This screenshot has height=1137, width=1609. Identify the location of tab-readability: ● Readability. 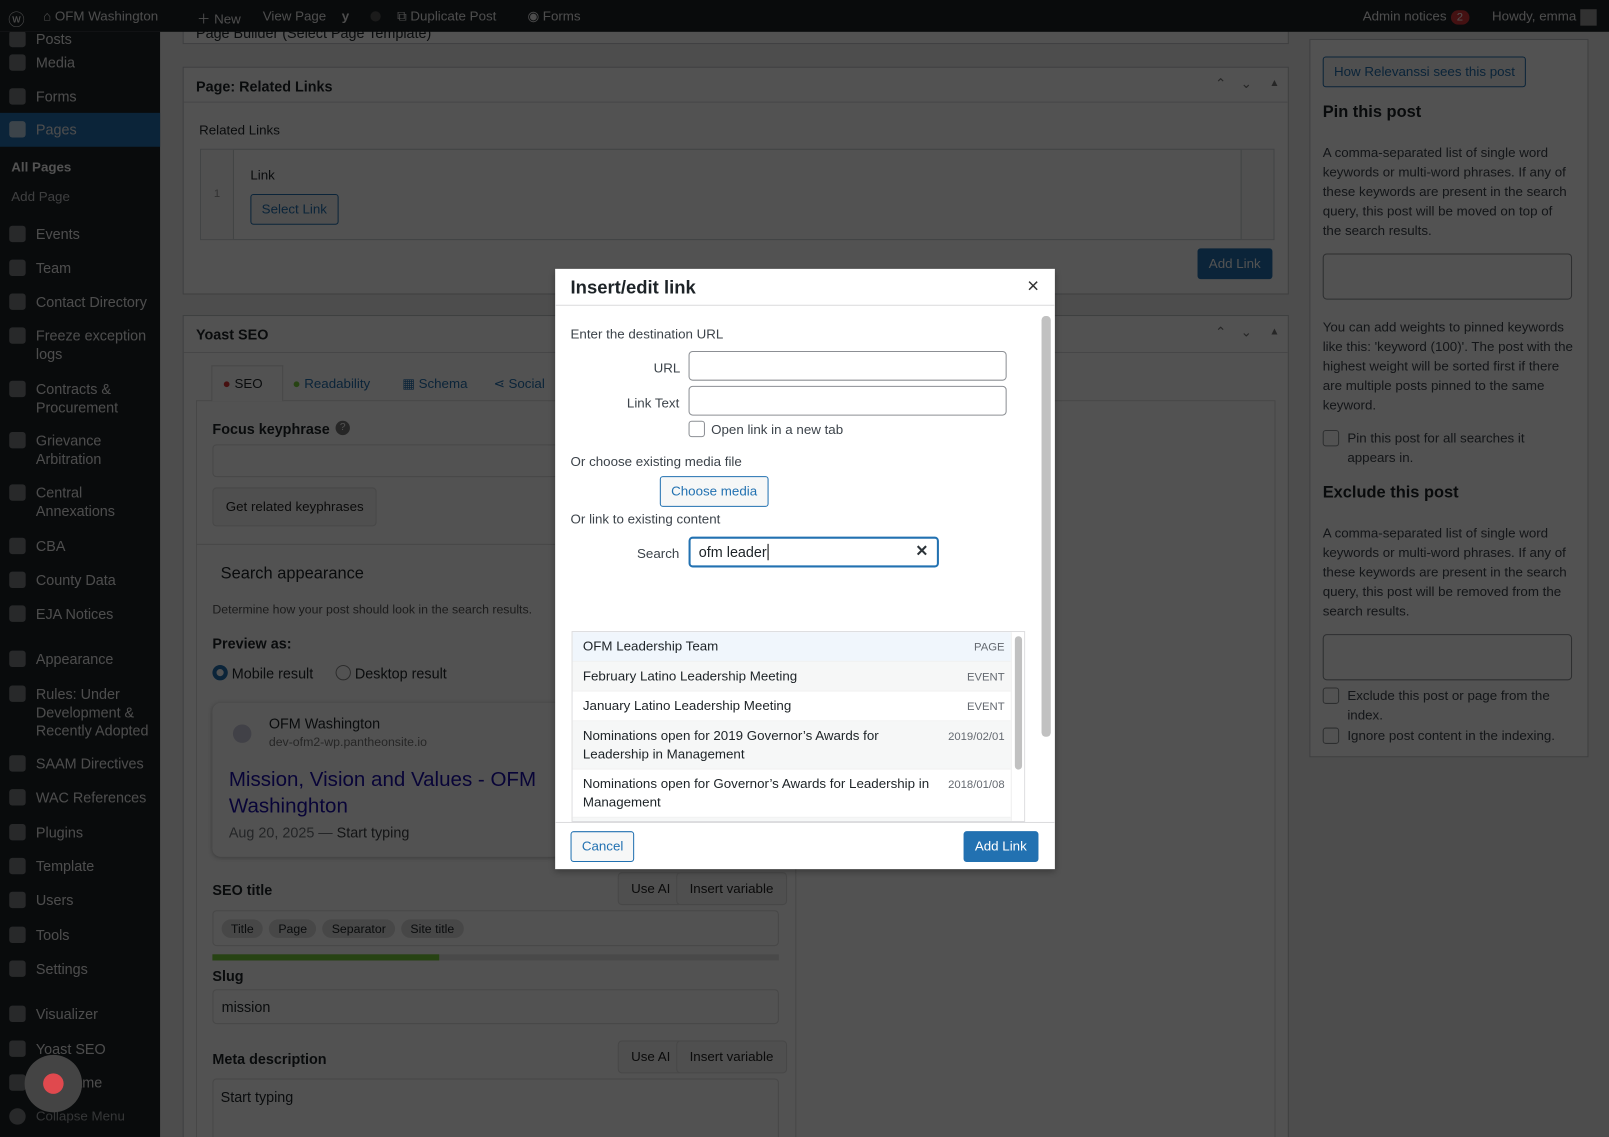
(331, 383).